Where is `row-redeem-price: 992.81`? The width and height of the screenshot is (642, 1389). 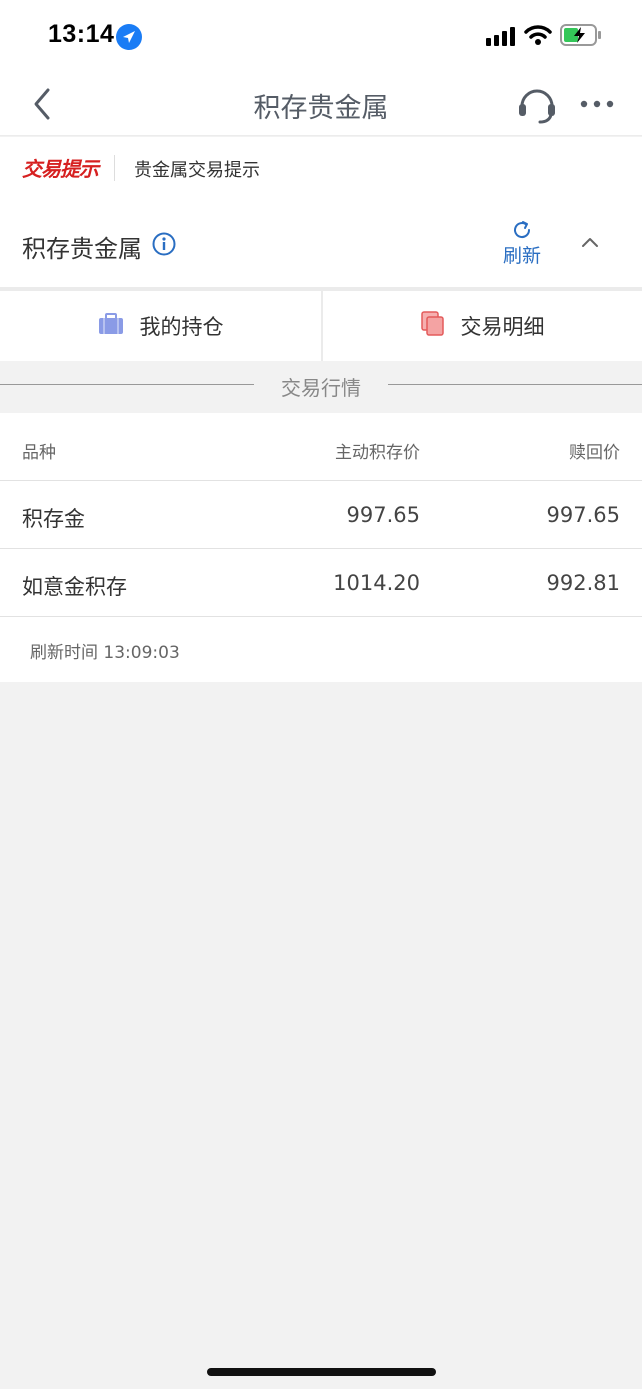 row-redeem-price: 992.81 is located at coordinates (583, 583).